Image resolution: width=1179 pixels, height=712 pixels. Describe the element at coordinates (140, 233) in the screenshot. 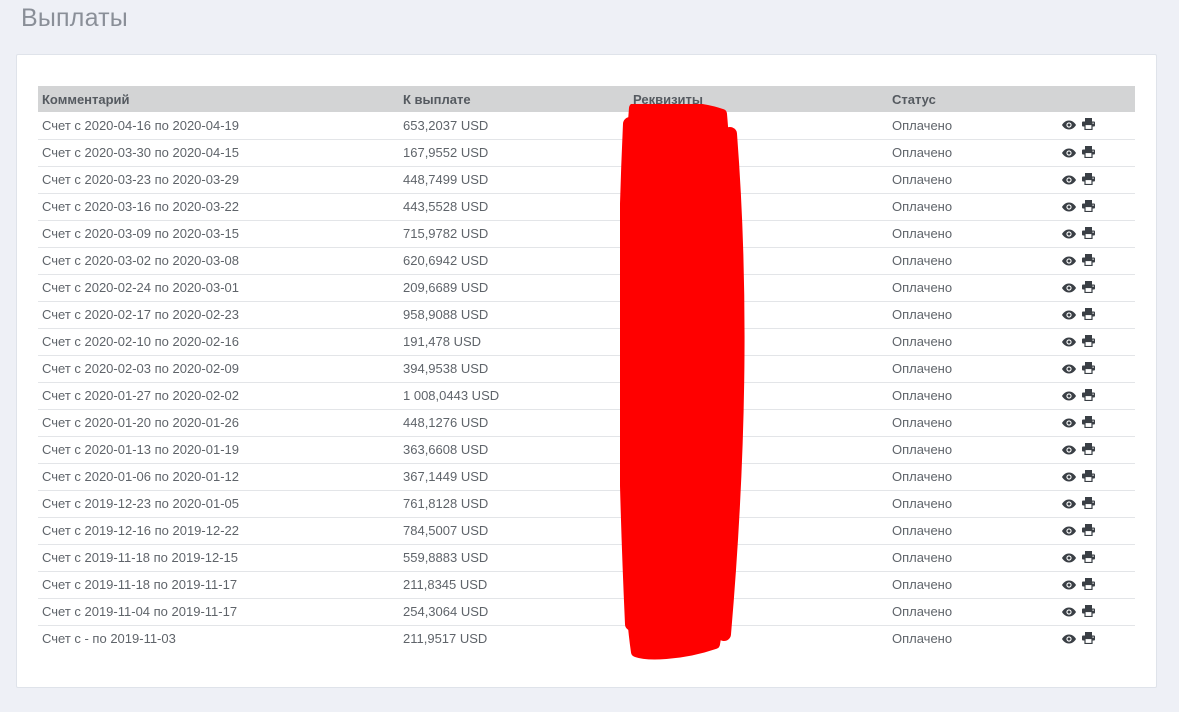

I see `row-comment: Счет с 2020-03-09 по 2020-03-15` at that location.